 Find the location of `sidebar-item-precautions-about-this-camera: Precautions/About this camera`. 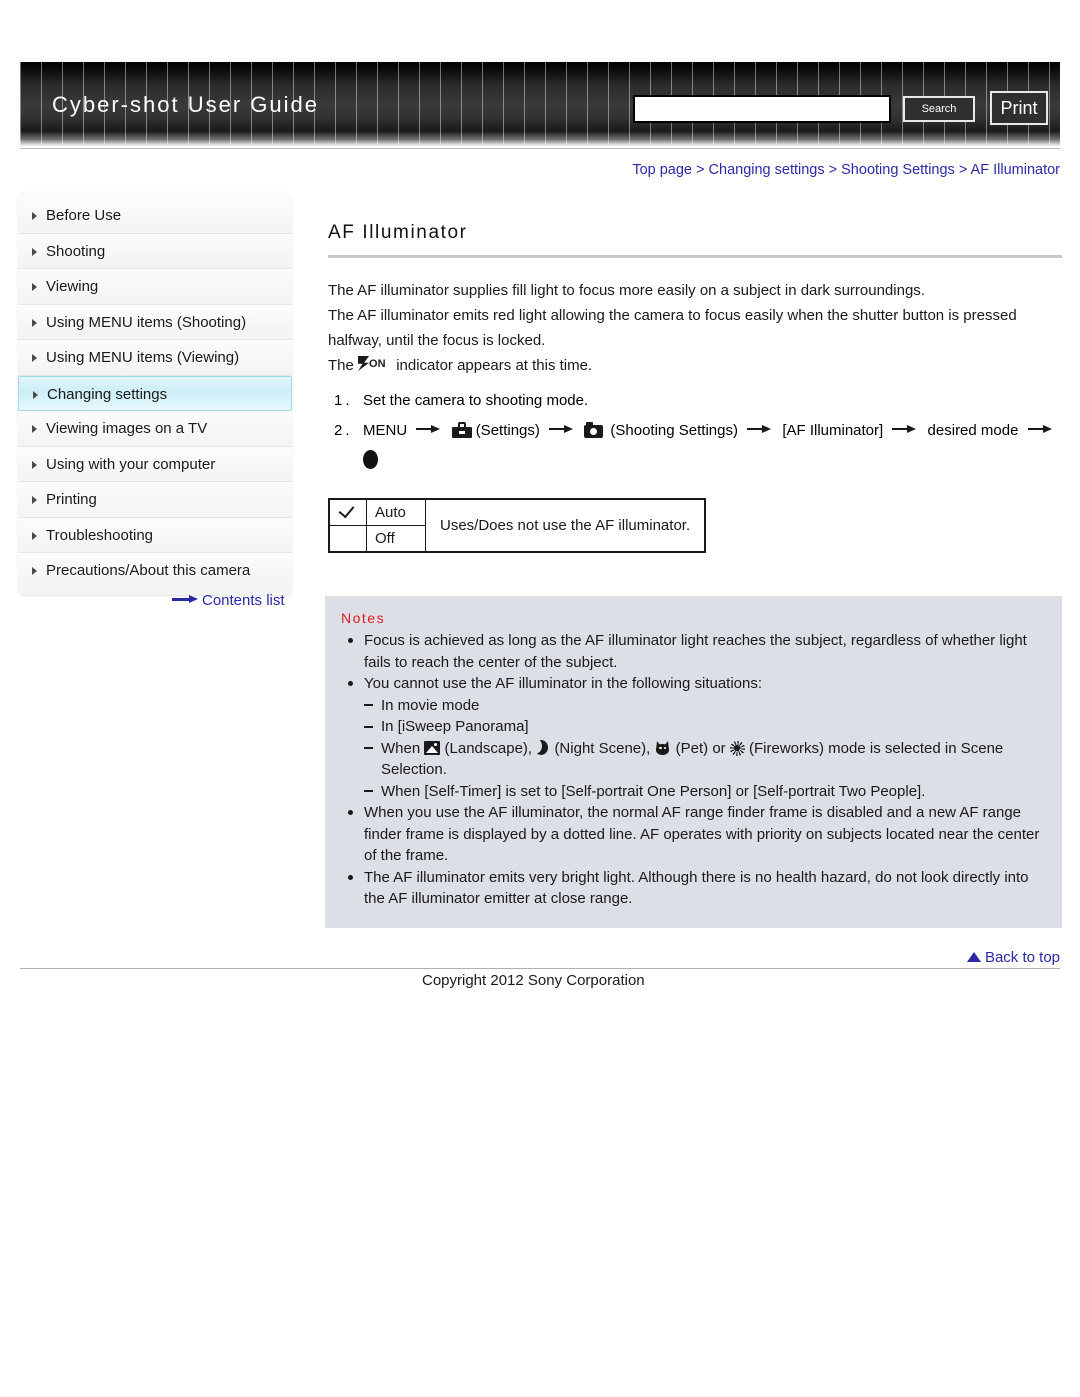

sidebar-item-precautions-about-this-camera: Precautions/About this camera is located at coordinates (155, 571).